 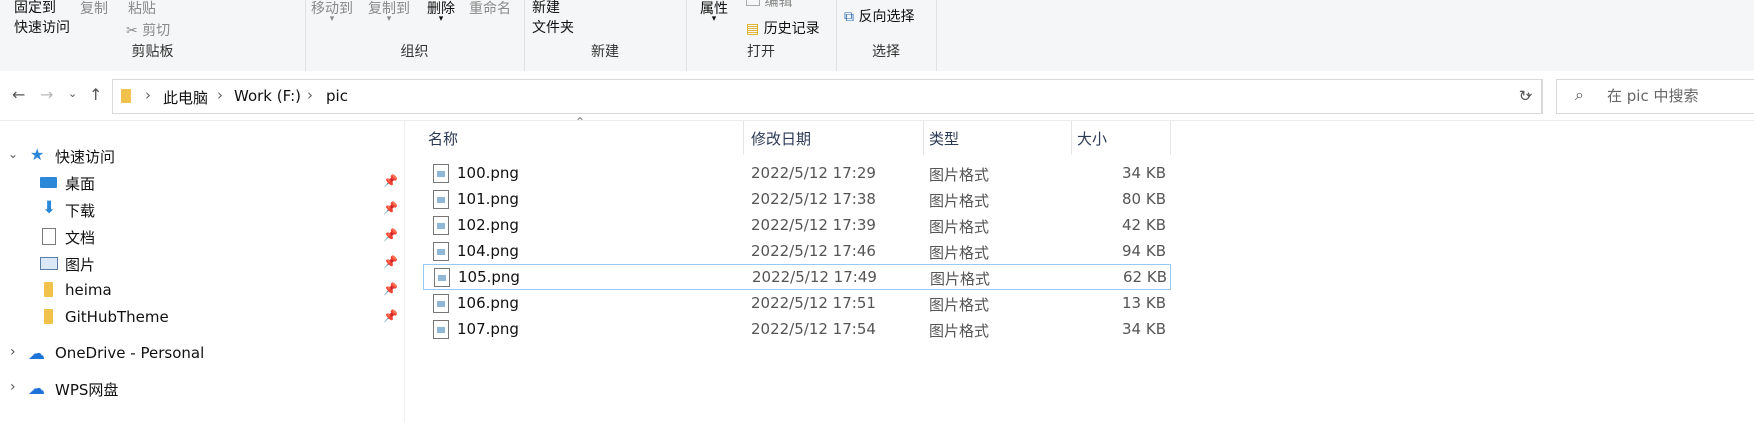 I want to click on nav-item-documents: 文档 📌, so click(x=202, y=237).